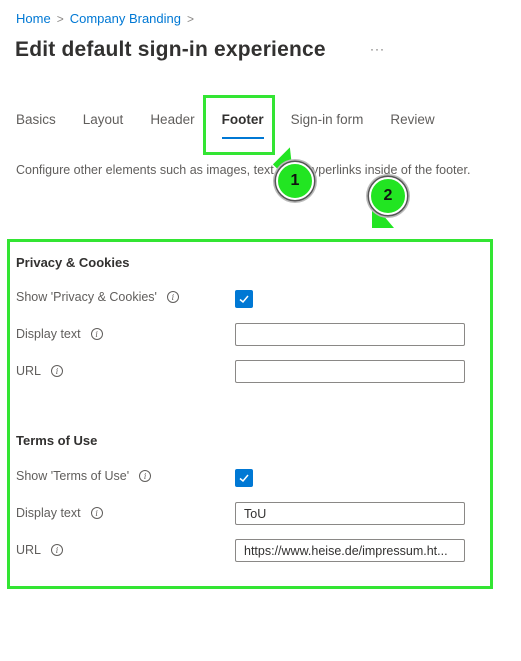 This screenshot has height=661, width=521. Describe the element at coordinates (73, 476) in the screenshot. I see `show-terms-label-text: Show 'Terms of Use'` at that location.